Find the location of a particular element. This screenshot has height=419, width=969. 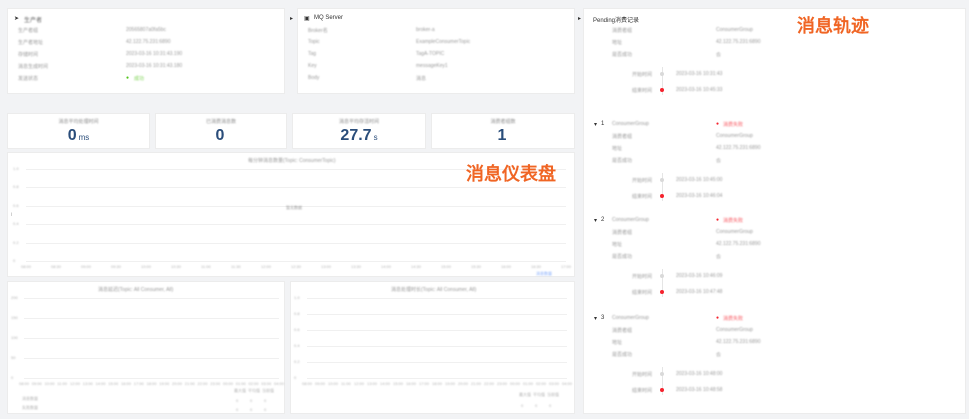

stat-card-avg-alive: 消息平均存活时间 27.7 s is located at coordinates (359, 131).